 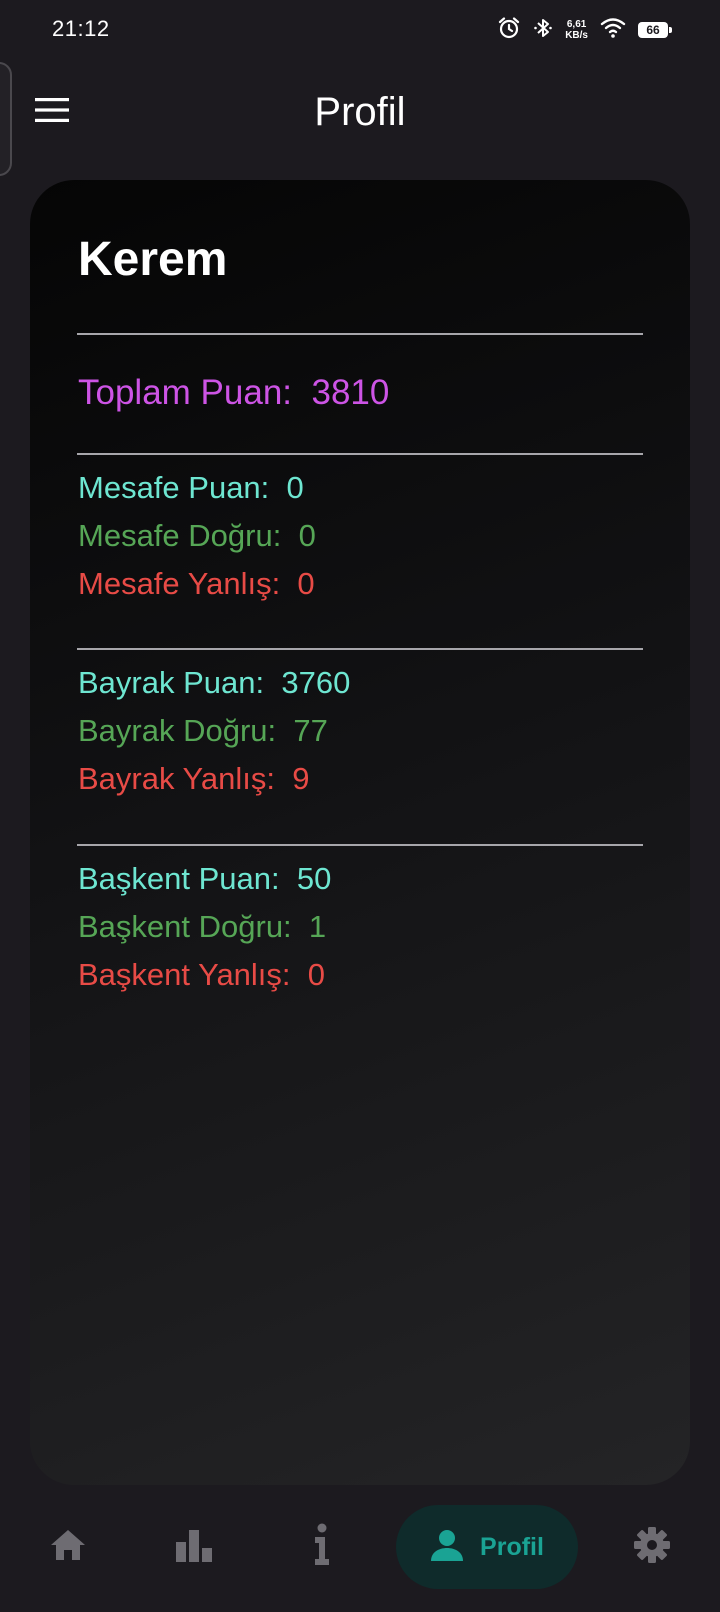 What do you see at coordinates (184, 974) in the screenshot?
I see `baskent-wrong-label: Başkent Yanlış:` at bounding box center [184, 974].